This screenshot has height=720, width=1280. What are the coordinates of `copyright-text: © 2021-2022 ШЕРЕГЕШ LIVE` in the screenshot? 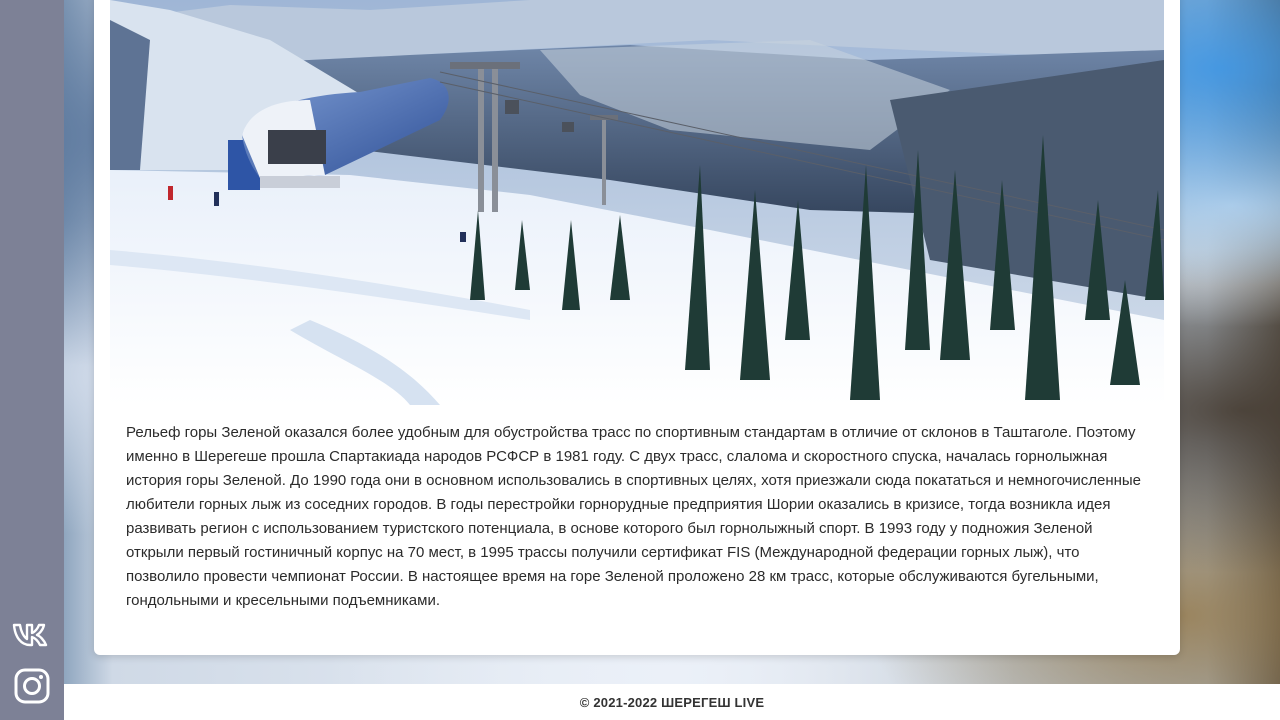 It's located at (672, 702).